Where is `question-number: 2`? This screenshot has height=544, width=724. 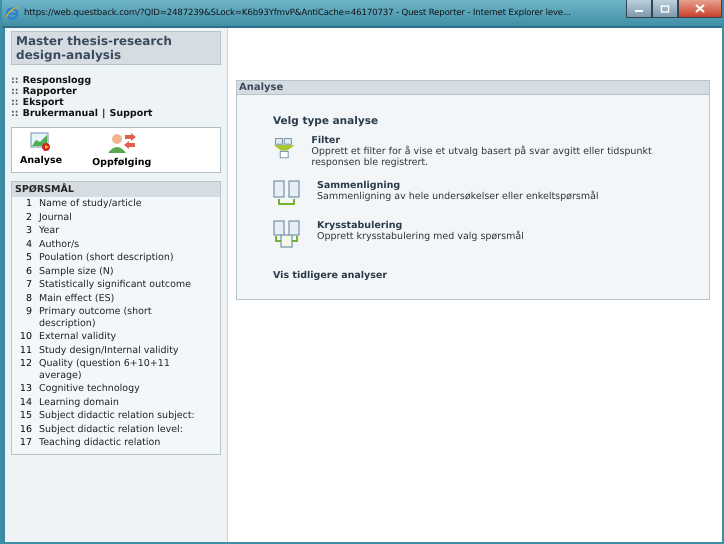
question-number: 2 is located at coordinates (28, 217).